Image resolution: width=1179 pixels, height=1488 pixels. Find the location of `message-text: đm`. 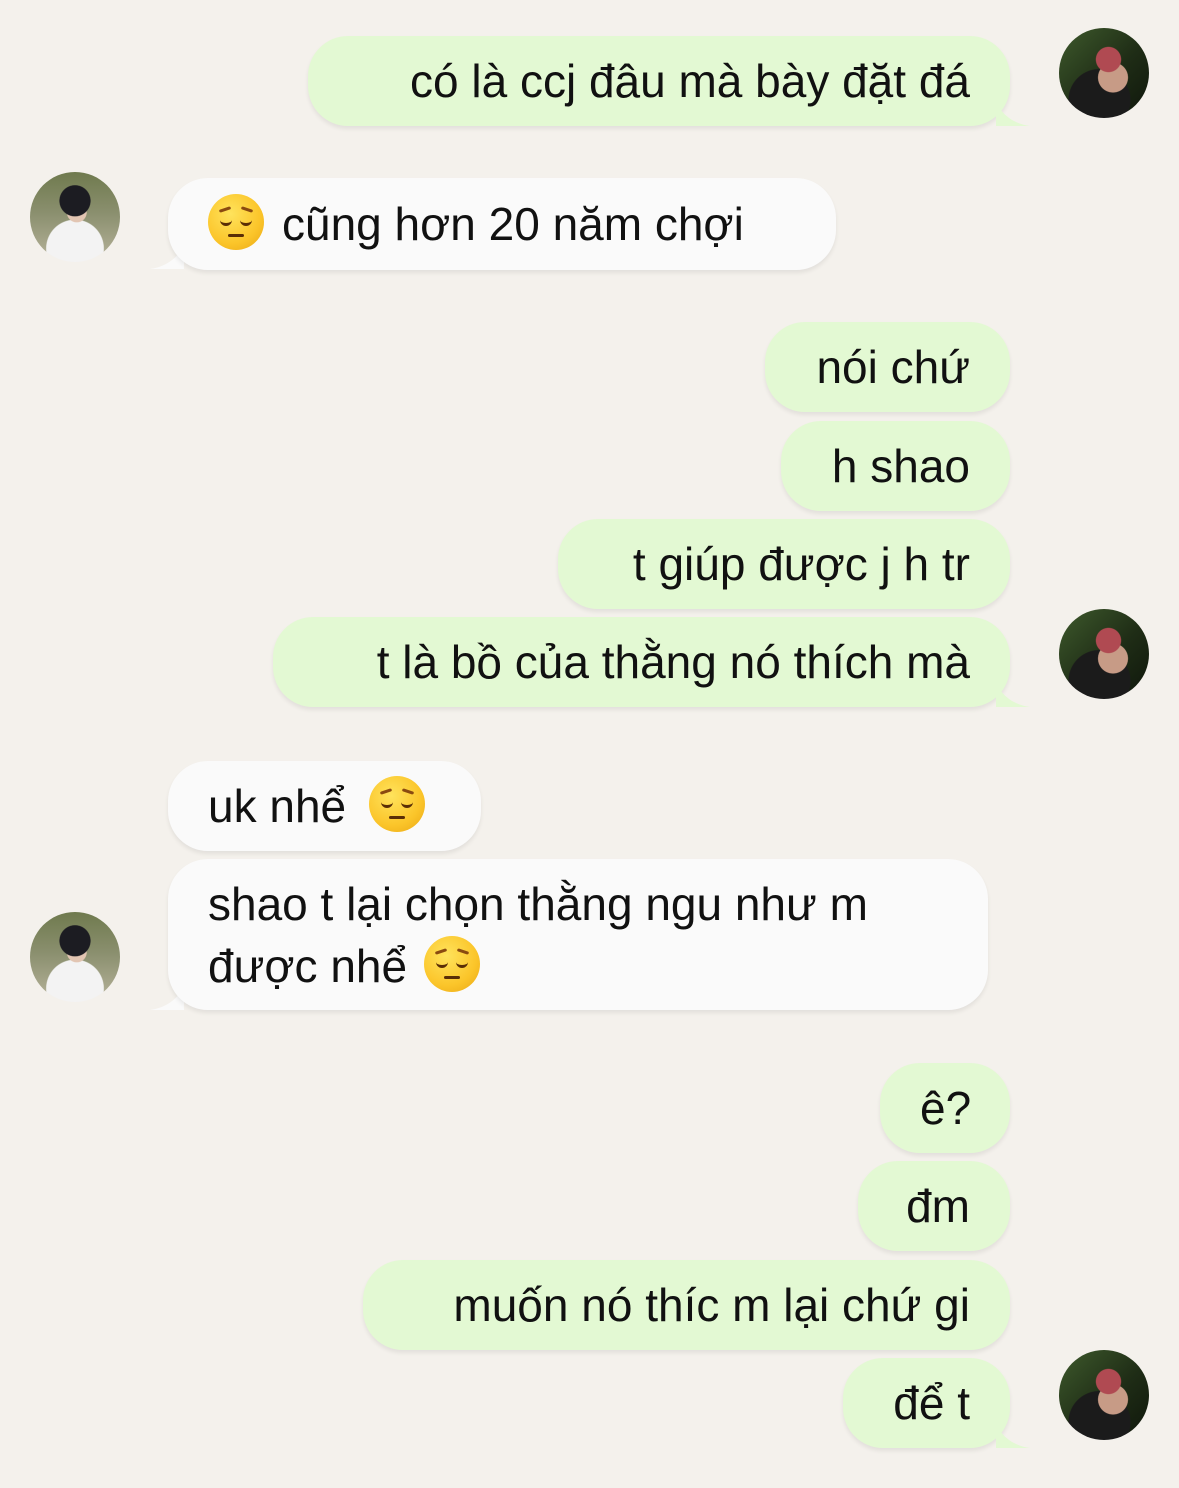

message-text: đm is located at coordinates (938, 1206).